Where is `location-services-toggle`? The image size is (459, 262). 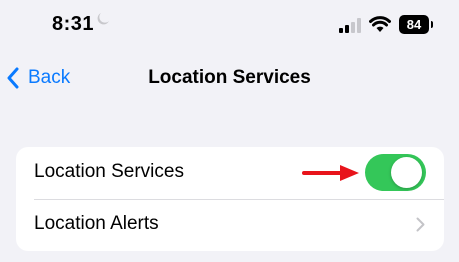 location-services-toggle is located at coordinates (395, 172).